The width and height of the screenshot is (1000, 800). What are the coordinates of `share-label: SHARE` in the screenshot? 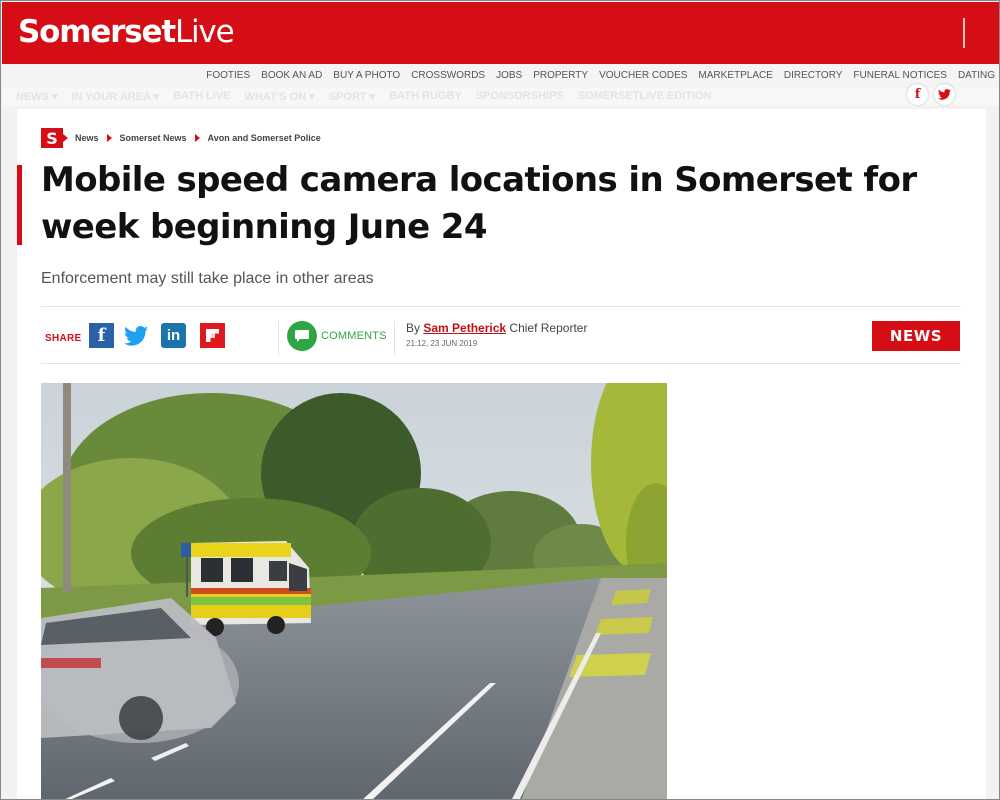 It's located at (63, 338).